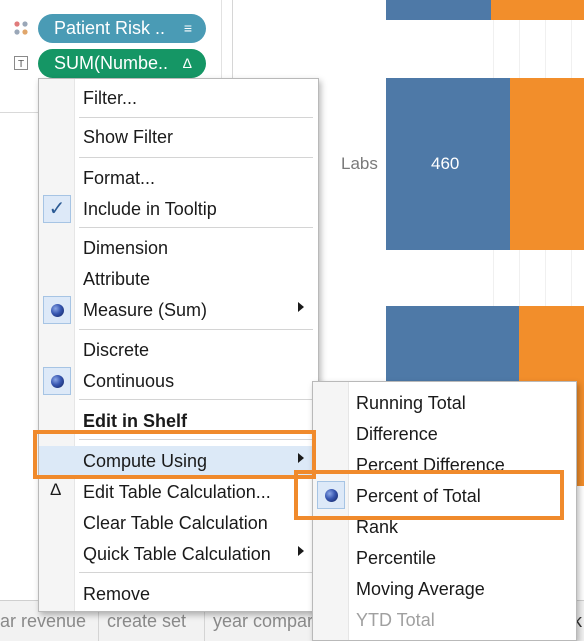 This screenshot has height=641, width=584. I want to click on submenu-item-label: Moving Average, so click(420, 589).